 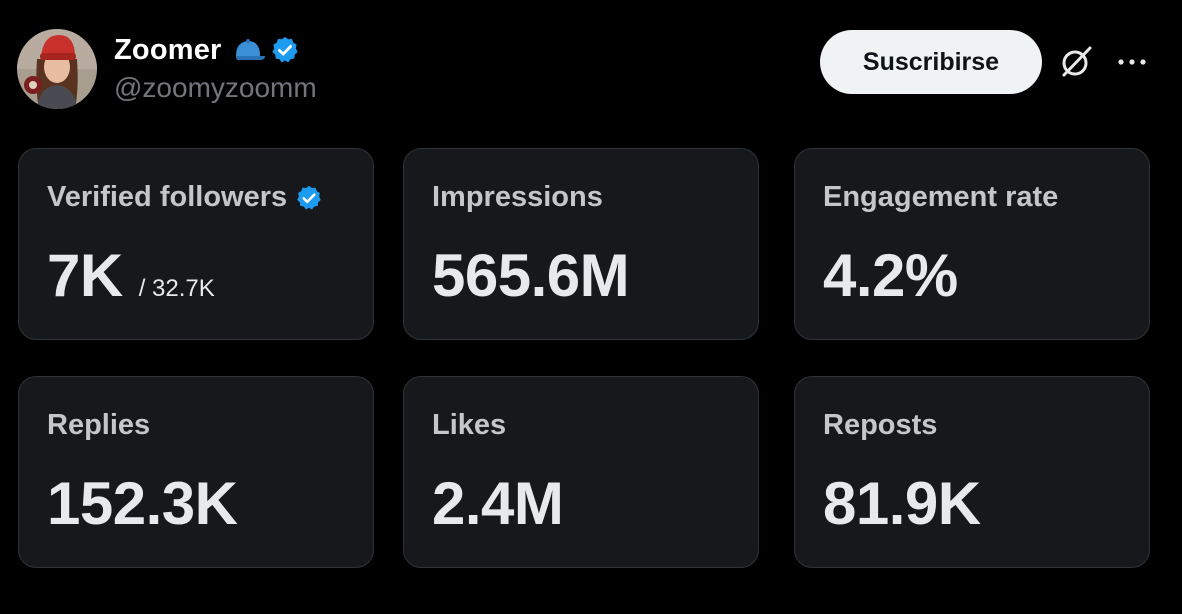 I want to click on stat-label: Replies, so click(x=99, y=425).